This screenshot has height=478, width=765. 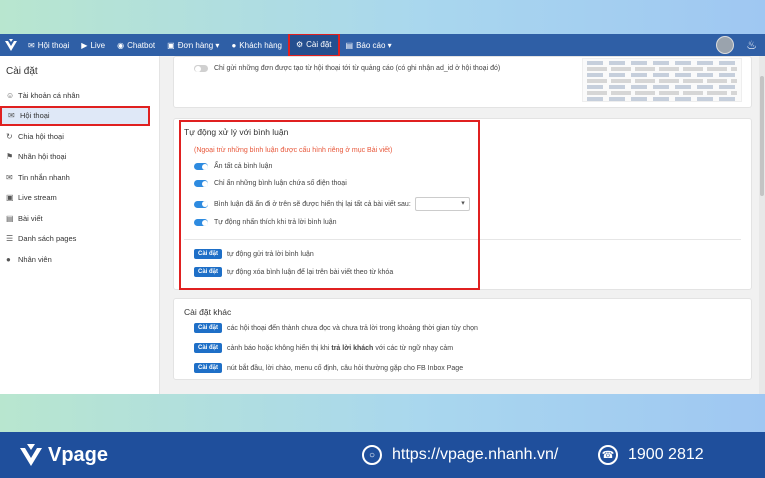 What do you see at coordinates (10, 157) in the screenshot?
I see `tag-icon: ⚑` at bounding box center [10, 157].